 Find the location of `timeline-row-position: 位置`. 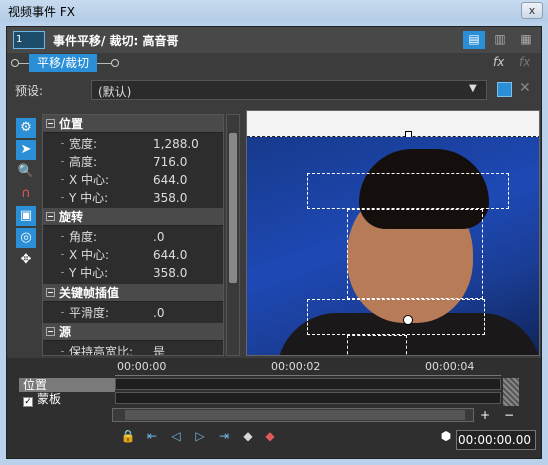

timeline-row-position: 位置 is located at coordinates (67, 385).